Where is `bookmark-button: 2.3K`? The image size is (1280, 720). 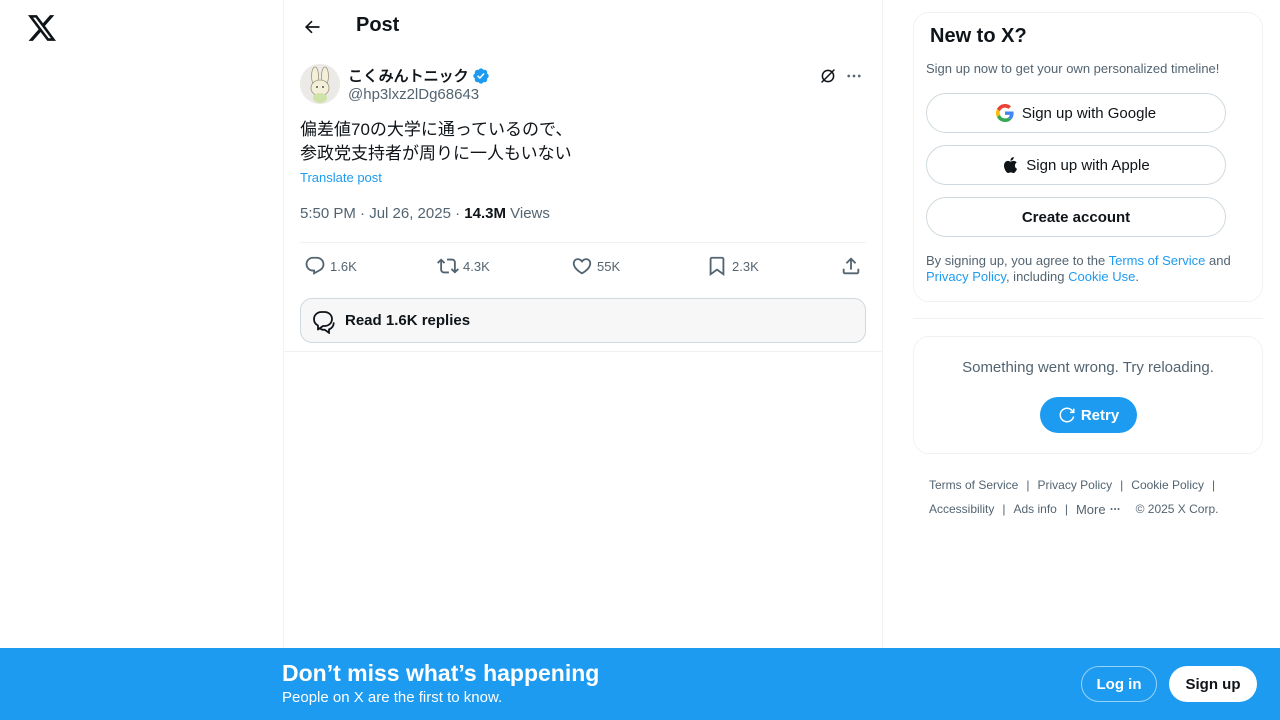 bookmark-button: 2.3K is located at coordinates (732, 266).